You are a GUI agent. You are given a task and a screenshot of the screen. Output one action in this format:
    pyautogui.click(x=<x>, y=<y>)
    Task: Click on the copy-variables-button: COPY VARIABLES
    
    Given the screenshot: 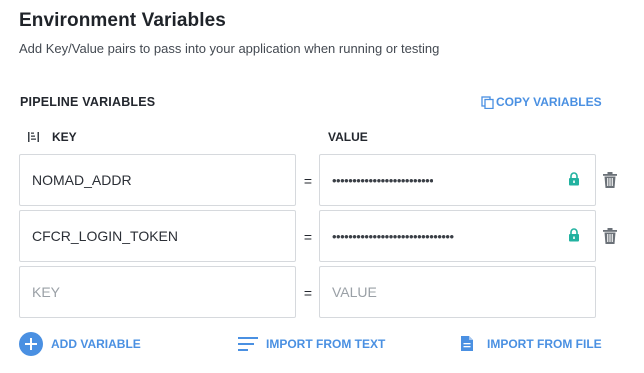 What is the action you would take?
    pyautogui.click(x=541, y=102)
    